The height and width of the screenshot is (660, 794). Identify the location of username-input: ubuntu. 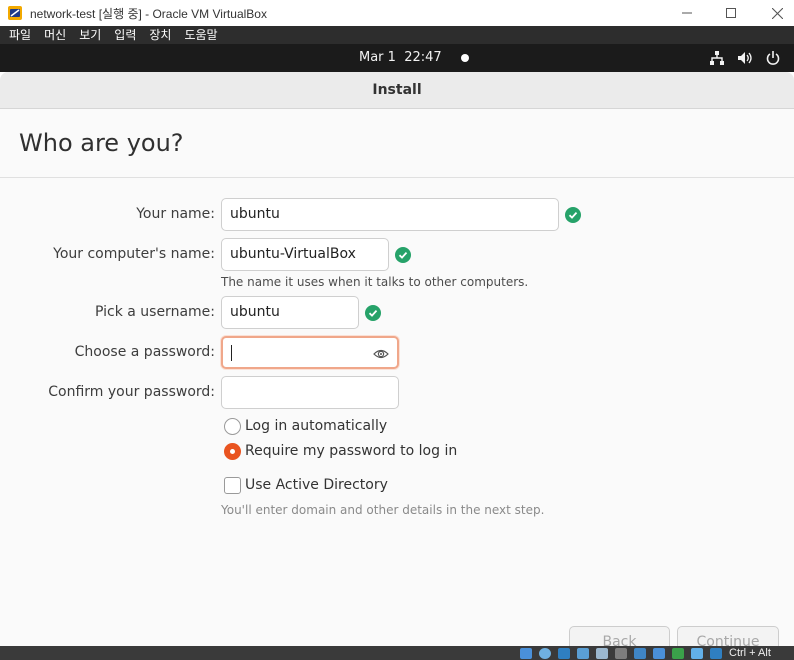
(290, 312).